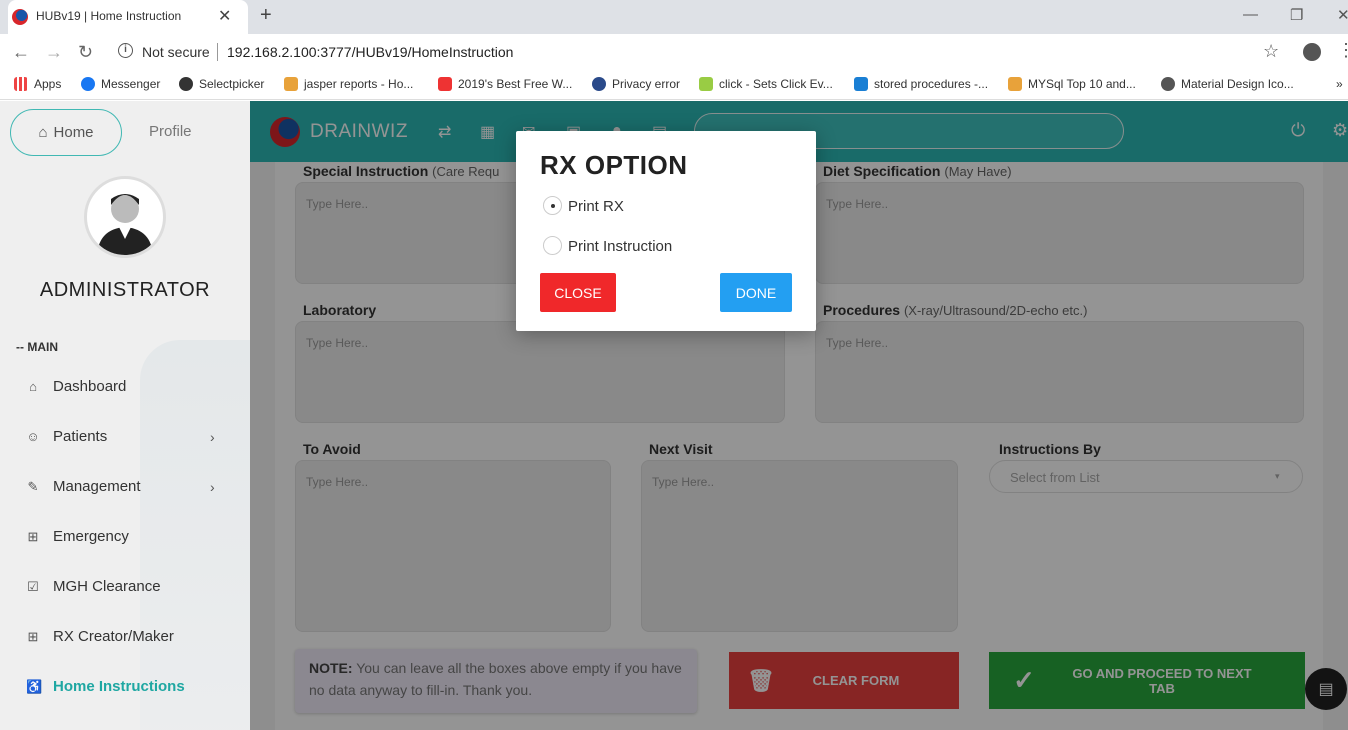 Image resolution: width=1348 pixels, height=730 pixels. Describe the element at coordinates (33, 486) in the screenshot. I see `wrench-icon: ✎` at that location.